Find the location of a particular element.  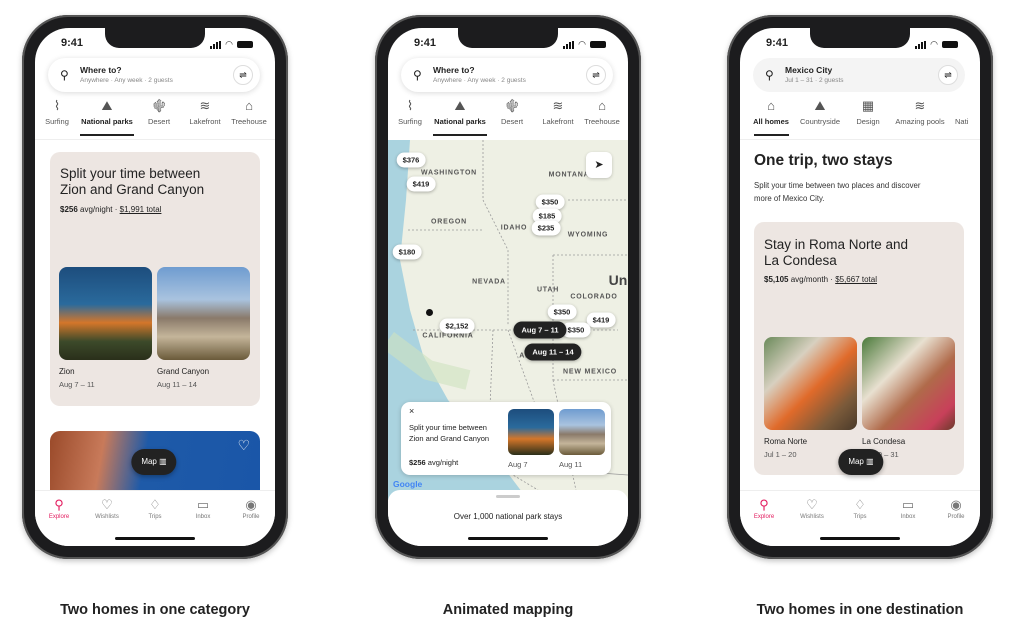

tab-label: Trips is located at coordinates (155, 517).